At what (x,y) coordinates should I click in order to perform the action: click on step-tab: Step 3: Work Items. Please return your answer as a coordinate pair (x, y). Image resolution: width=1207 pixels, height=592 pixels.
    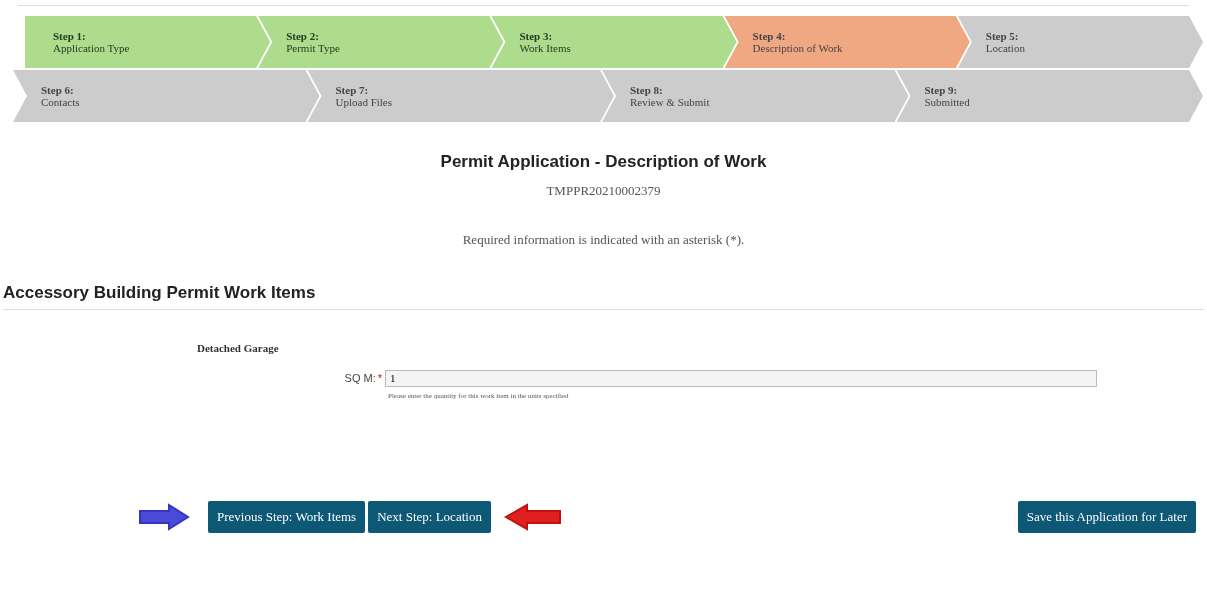
    Looking at the image, I should click on (614, 42).